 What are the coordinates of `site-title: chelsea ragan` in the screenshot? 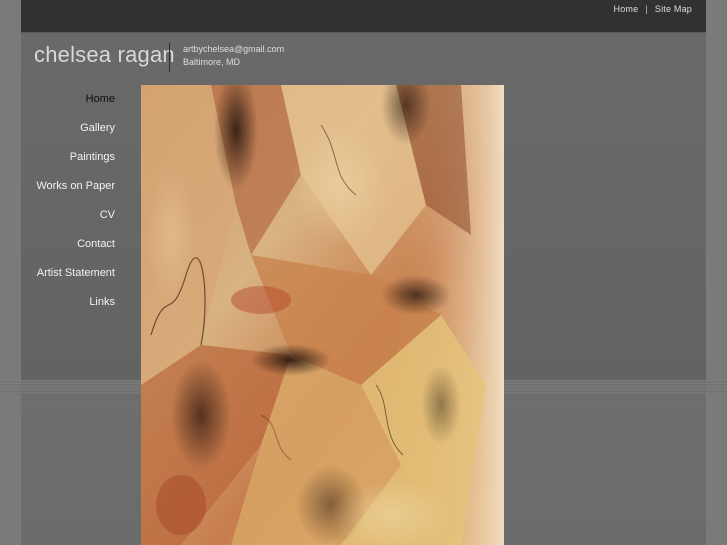 It's located at (104, 55).